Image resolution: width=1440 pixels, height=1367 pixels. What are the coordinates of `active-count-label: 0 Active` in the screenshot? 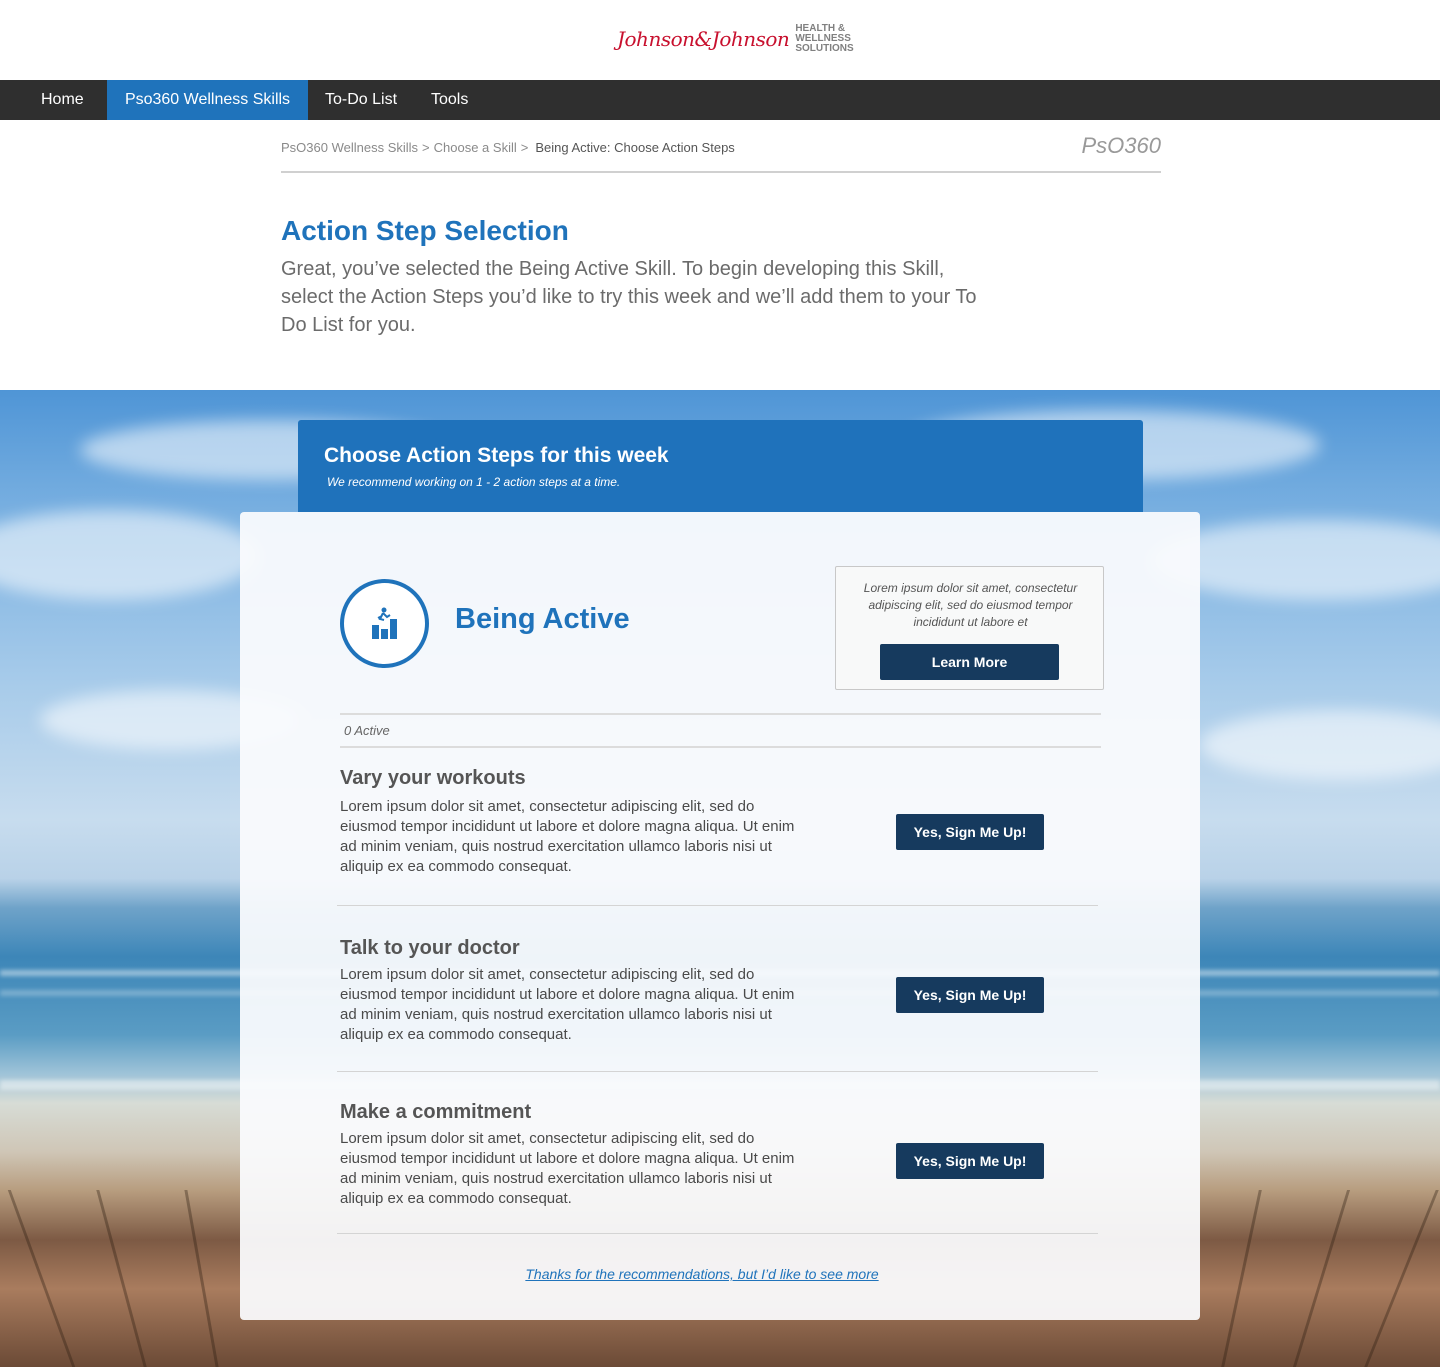 It's located at (367, 730).